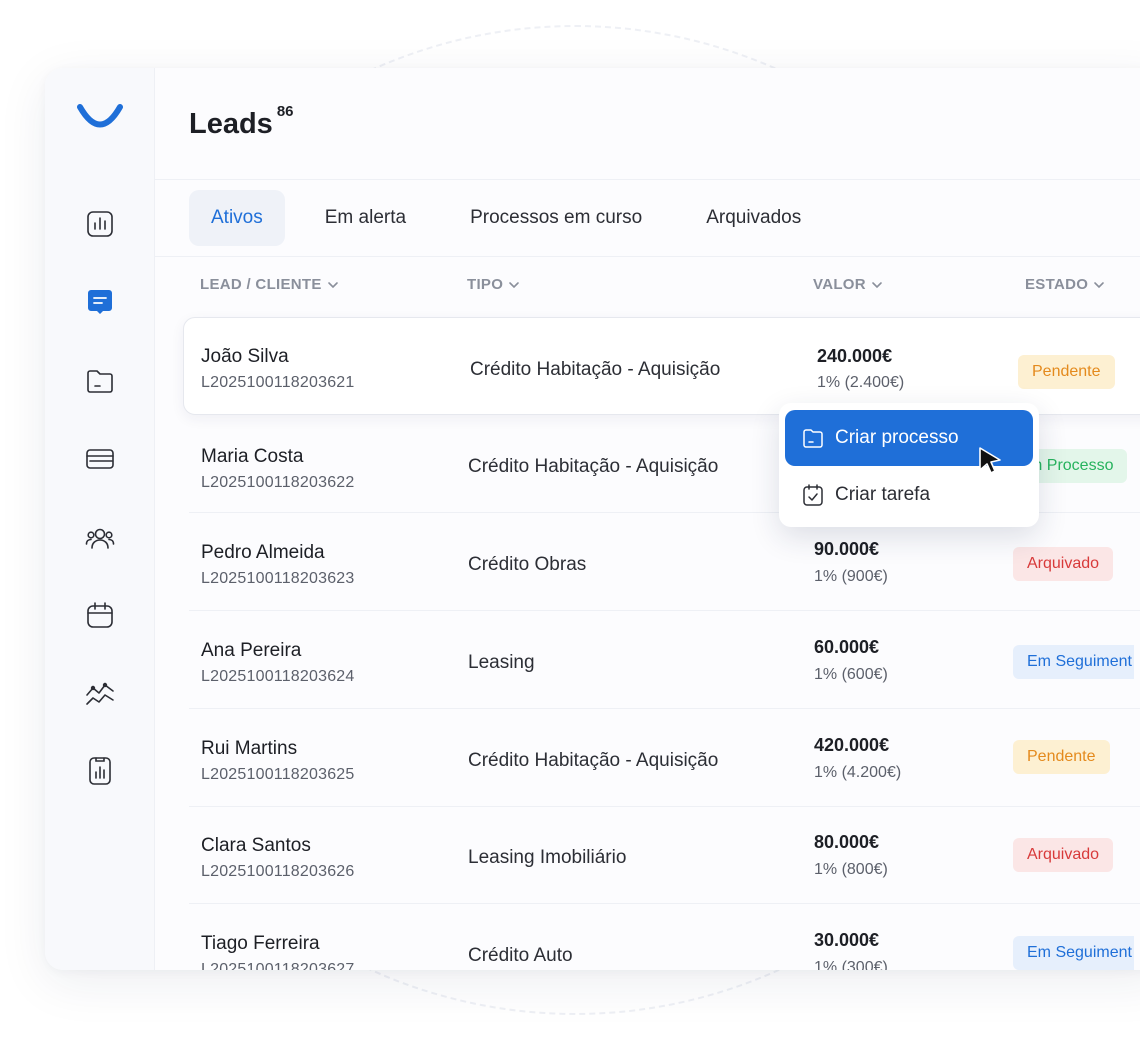 This screenshot has height=1040, width=1140. What do you see at coordinates (100, 459) in the screenshot?
I see `nav-credit-card-icon` at bounding box center [100, 459].